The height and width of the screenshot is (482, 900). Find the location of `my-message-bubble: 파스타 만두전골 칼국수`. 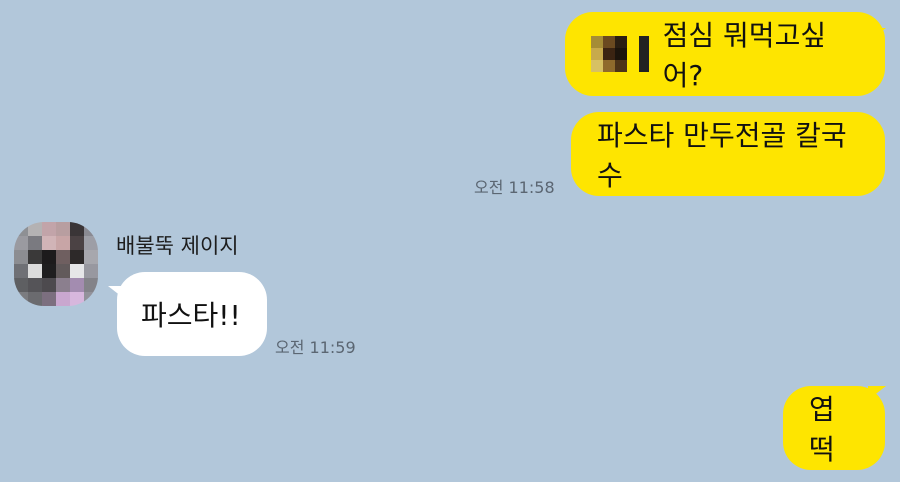

my-message-bubble: 파스타 만두전골 칼국수 is located at coordinates (728, 154).